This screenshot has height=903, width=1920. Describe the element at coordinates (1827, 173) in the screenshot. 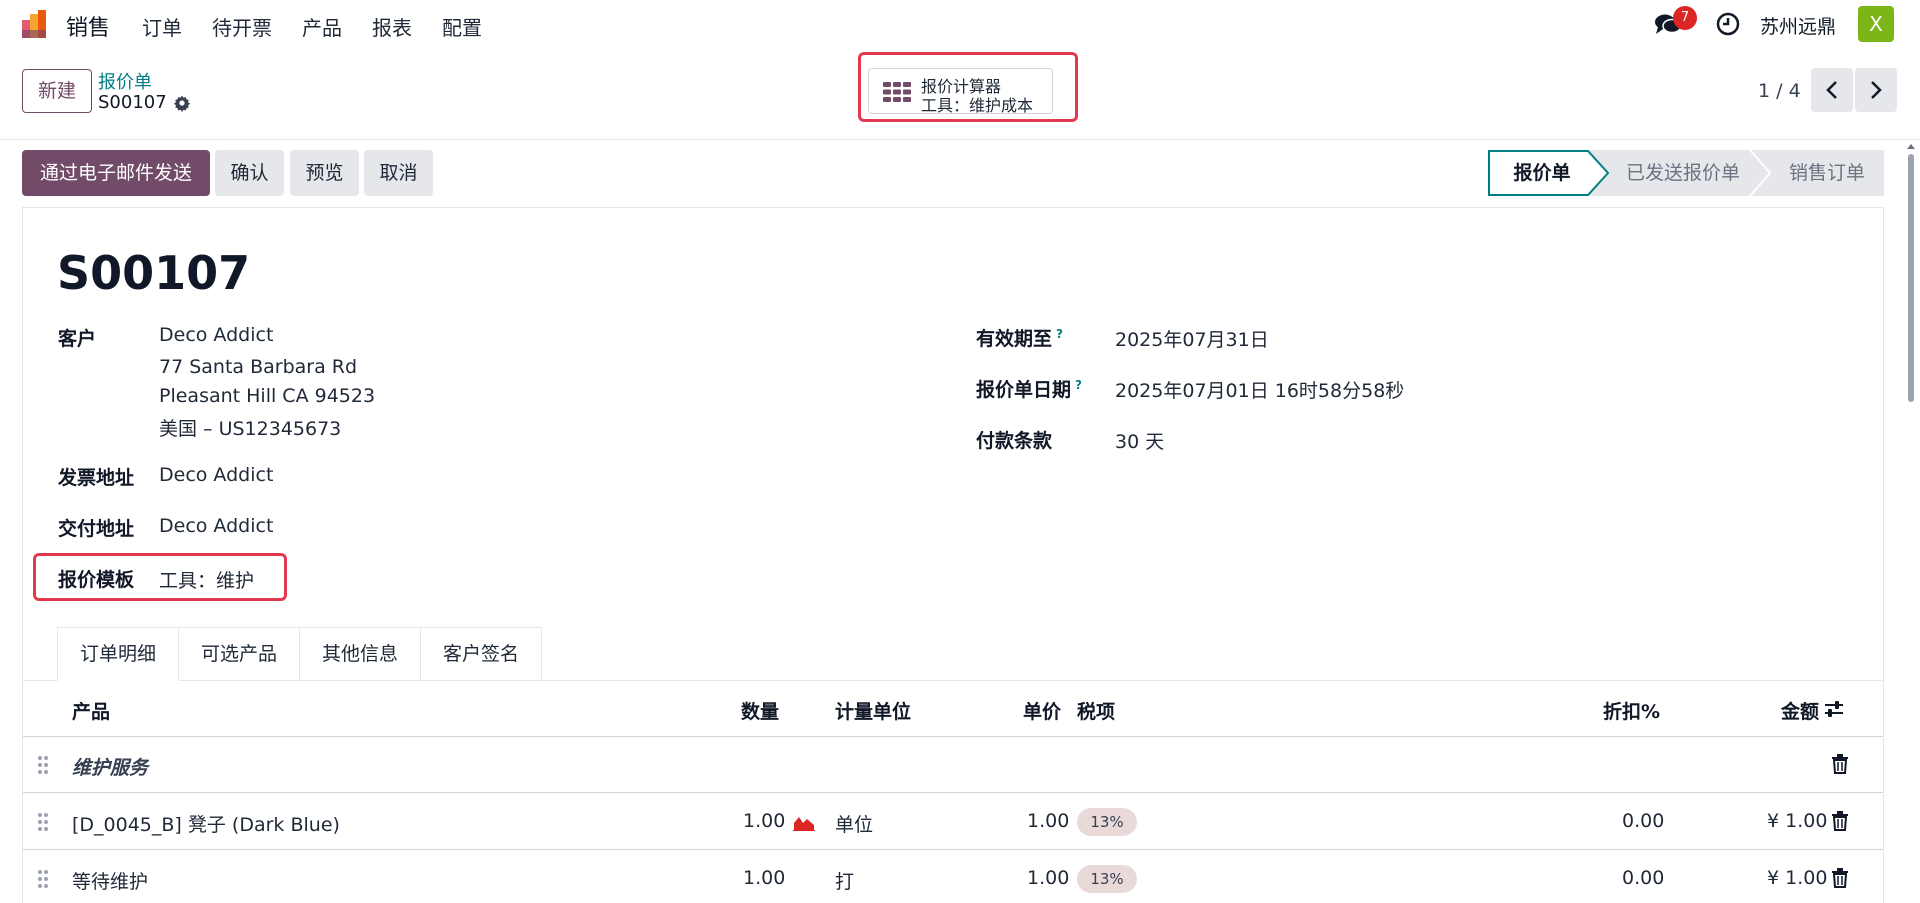

I see `status-step-sales-order: 销售订单` at that location.